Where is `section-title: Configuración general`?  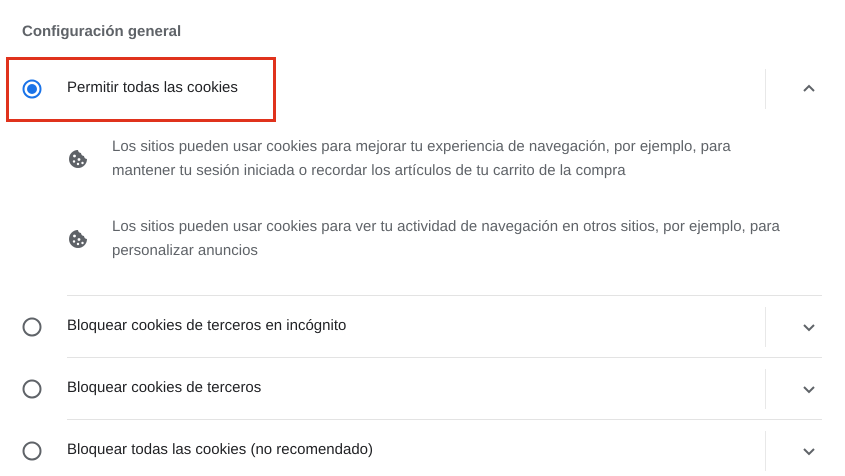 section-title: Configuración general is located at coordinates (102, 32).